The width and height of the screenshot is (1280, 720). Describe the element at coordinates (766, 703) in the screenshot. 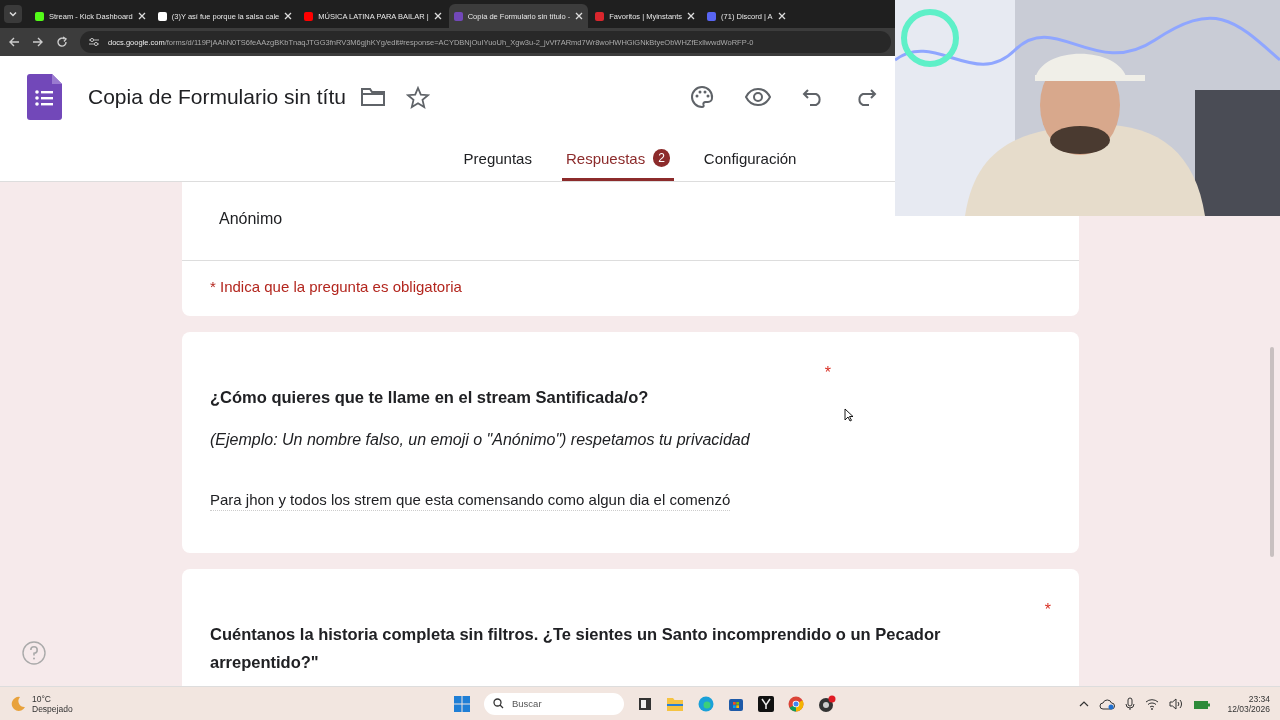

I see `app-icon` at that location.